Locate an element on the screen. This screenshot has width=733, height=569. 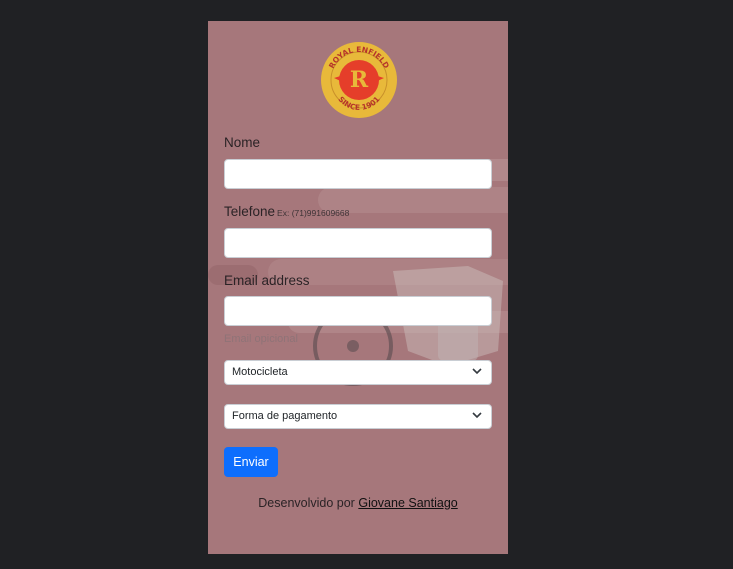
phone-label-text: Telefone is located at coordinates (250, 211).